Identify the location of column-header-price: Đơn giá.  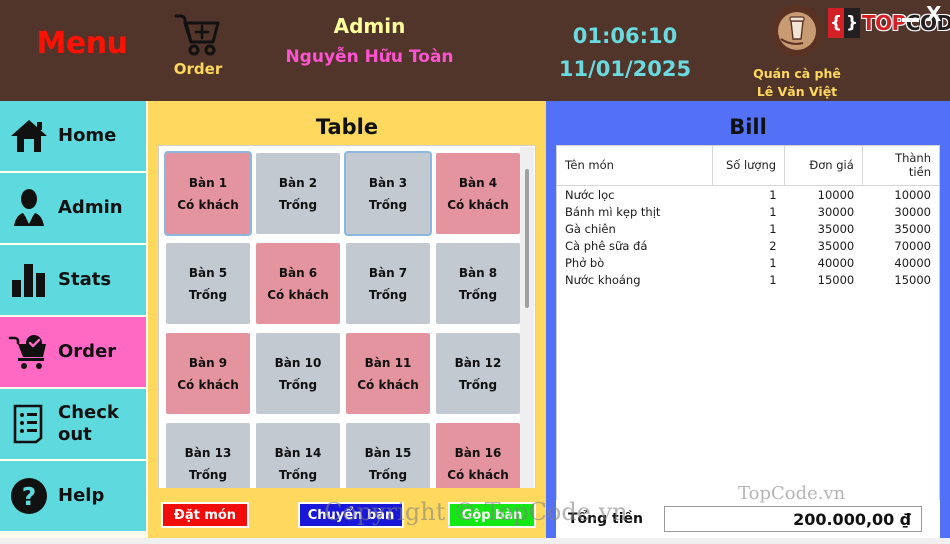
(823, 166).